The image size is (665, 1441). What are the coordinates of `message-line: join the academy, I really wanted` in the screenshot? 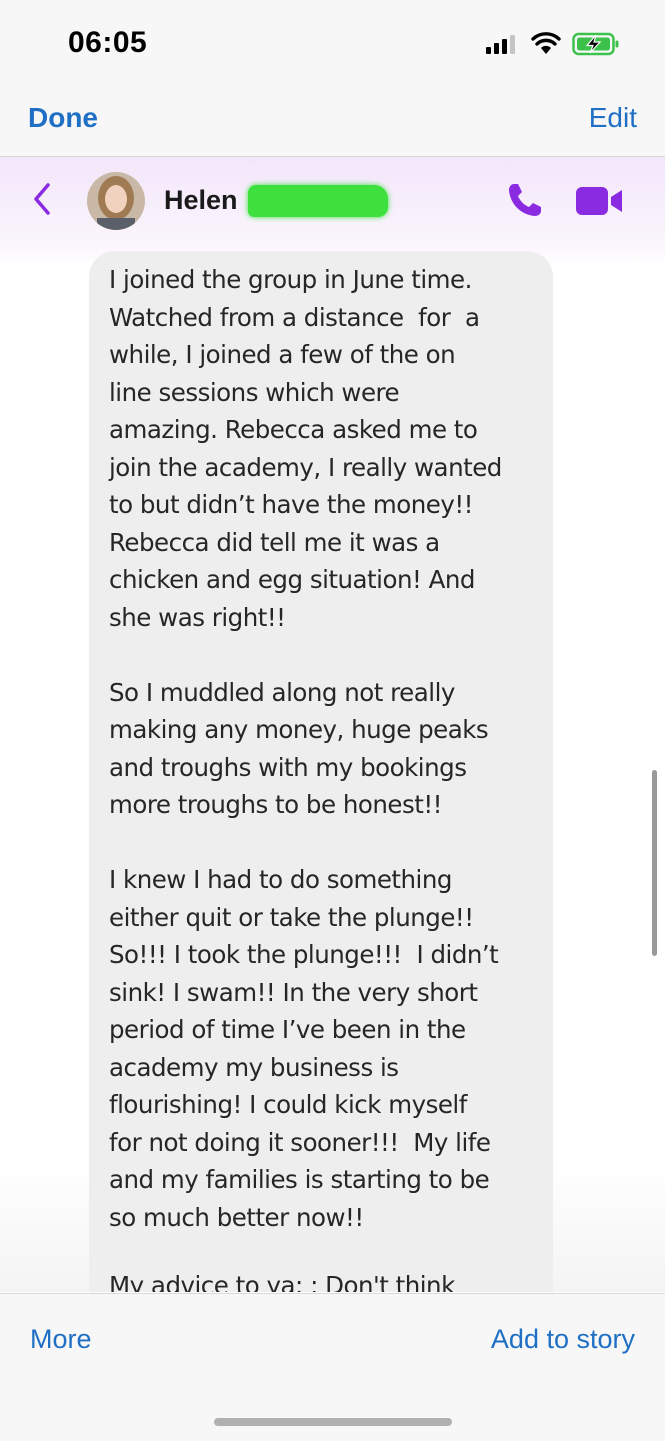 It's located at (305, 467).